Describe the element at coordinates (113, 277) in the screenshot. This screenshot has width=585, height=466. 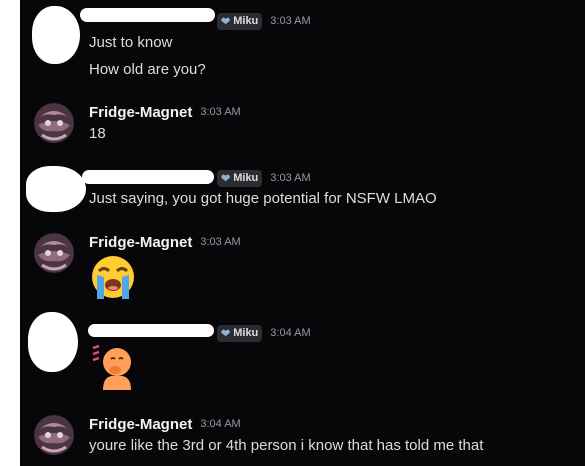
I see `loudly-crying-face-icon` at that location.